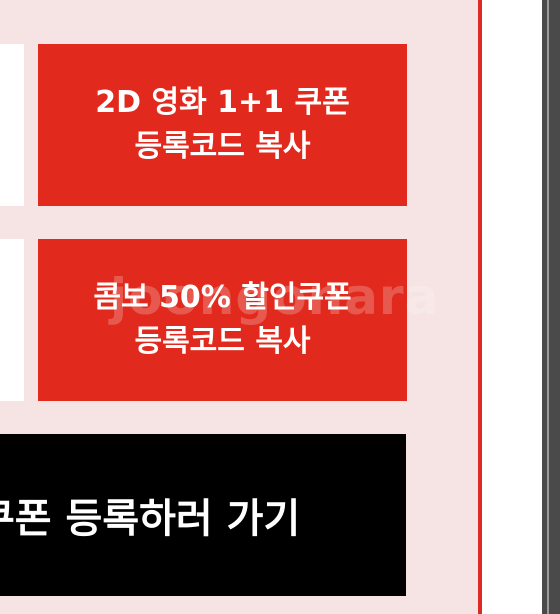 The height and width of the screenshot is (614, 560). I want to click on register-button-label: 쿠폰 등록하러 가기, so click(150, 519).